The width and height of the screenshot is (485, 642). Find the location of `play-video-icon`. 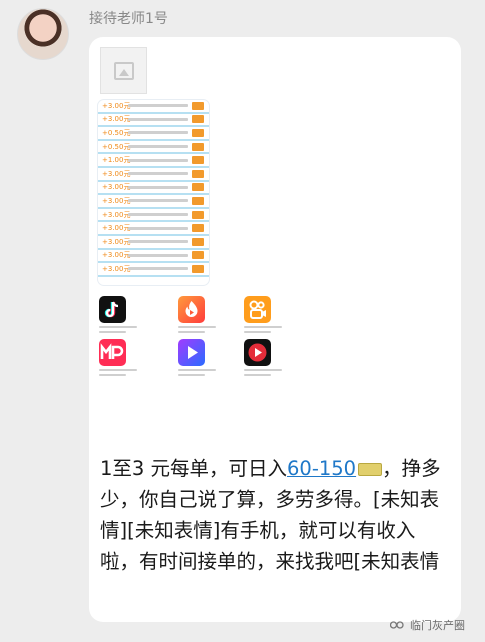

play-video-icon is located at coordinates (191, 352).